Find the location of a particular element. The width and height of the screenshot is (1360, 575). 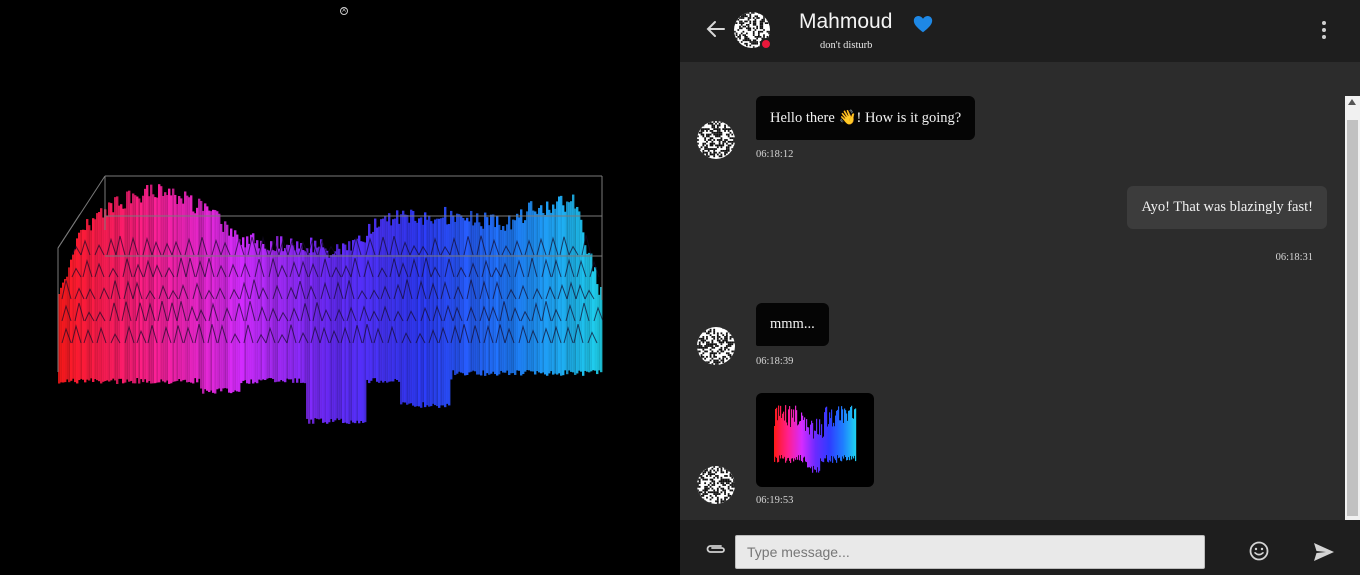

back-arrow-icon is located at coordinates (716, 29).